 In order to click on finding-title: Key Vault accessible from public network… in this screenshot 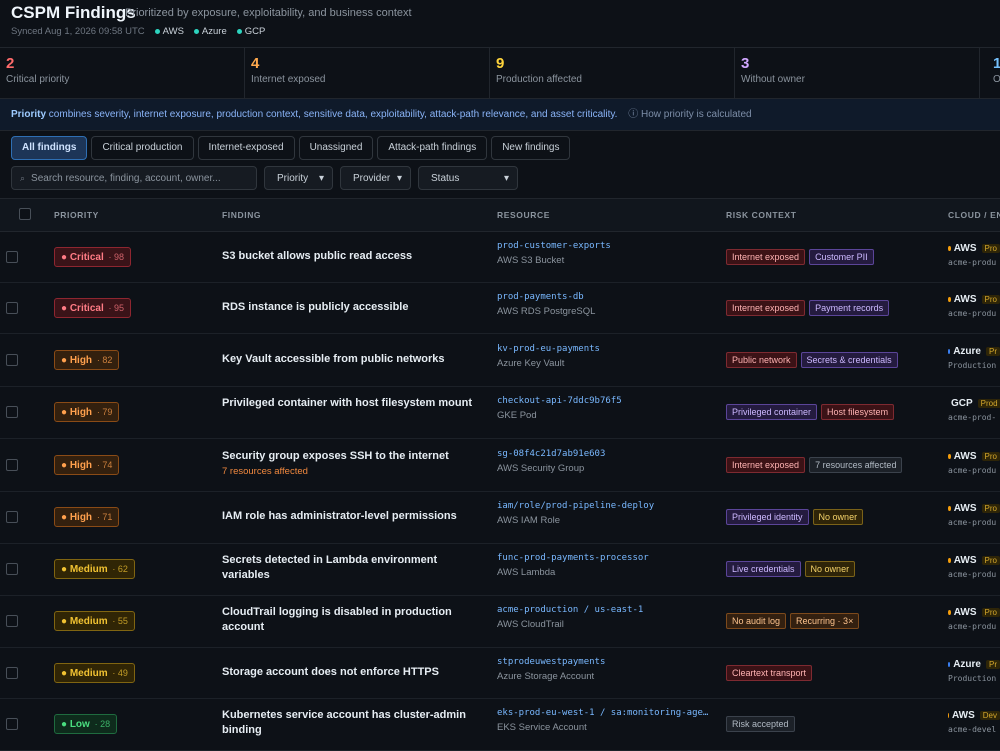, I will do `click(353, 359)`.